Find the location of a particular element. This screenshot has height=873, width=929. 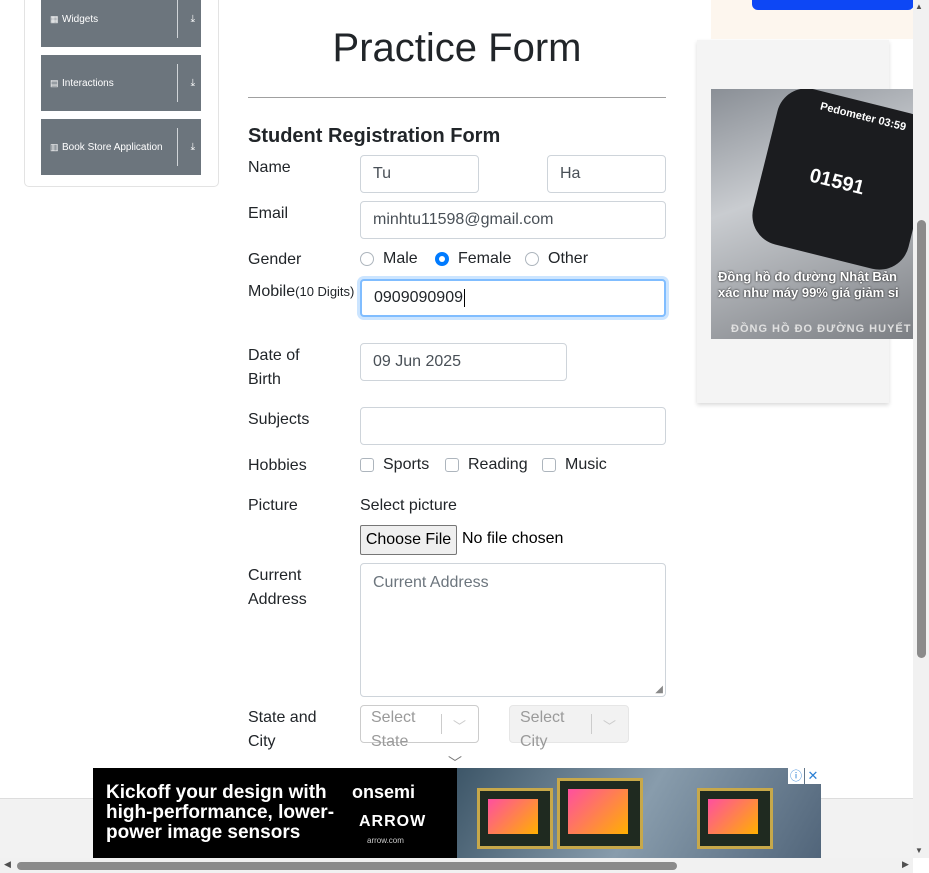

sidebar-item-label: Widgets is located at coordinates (80, 19).